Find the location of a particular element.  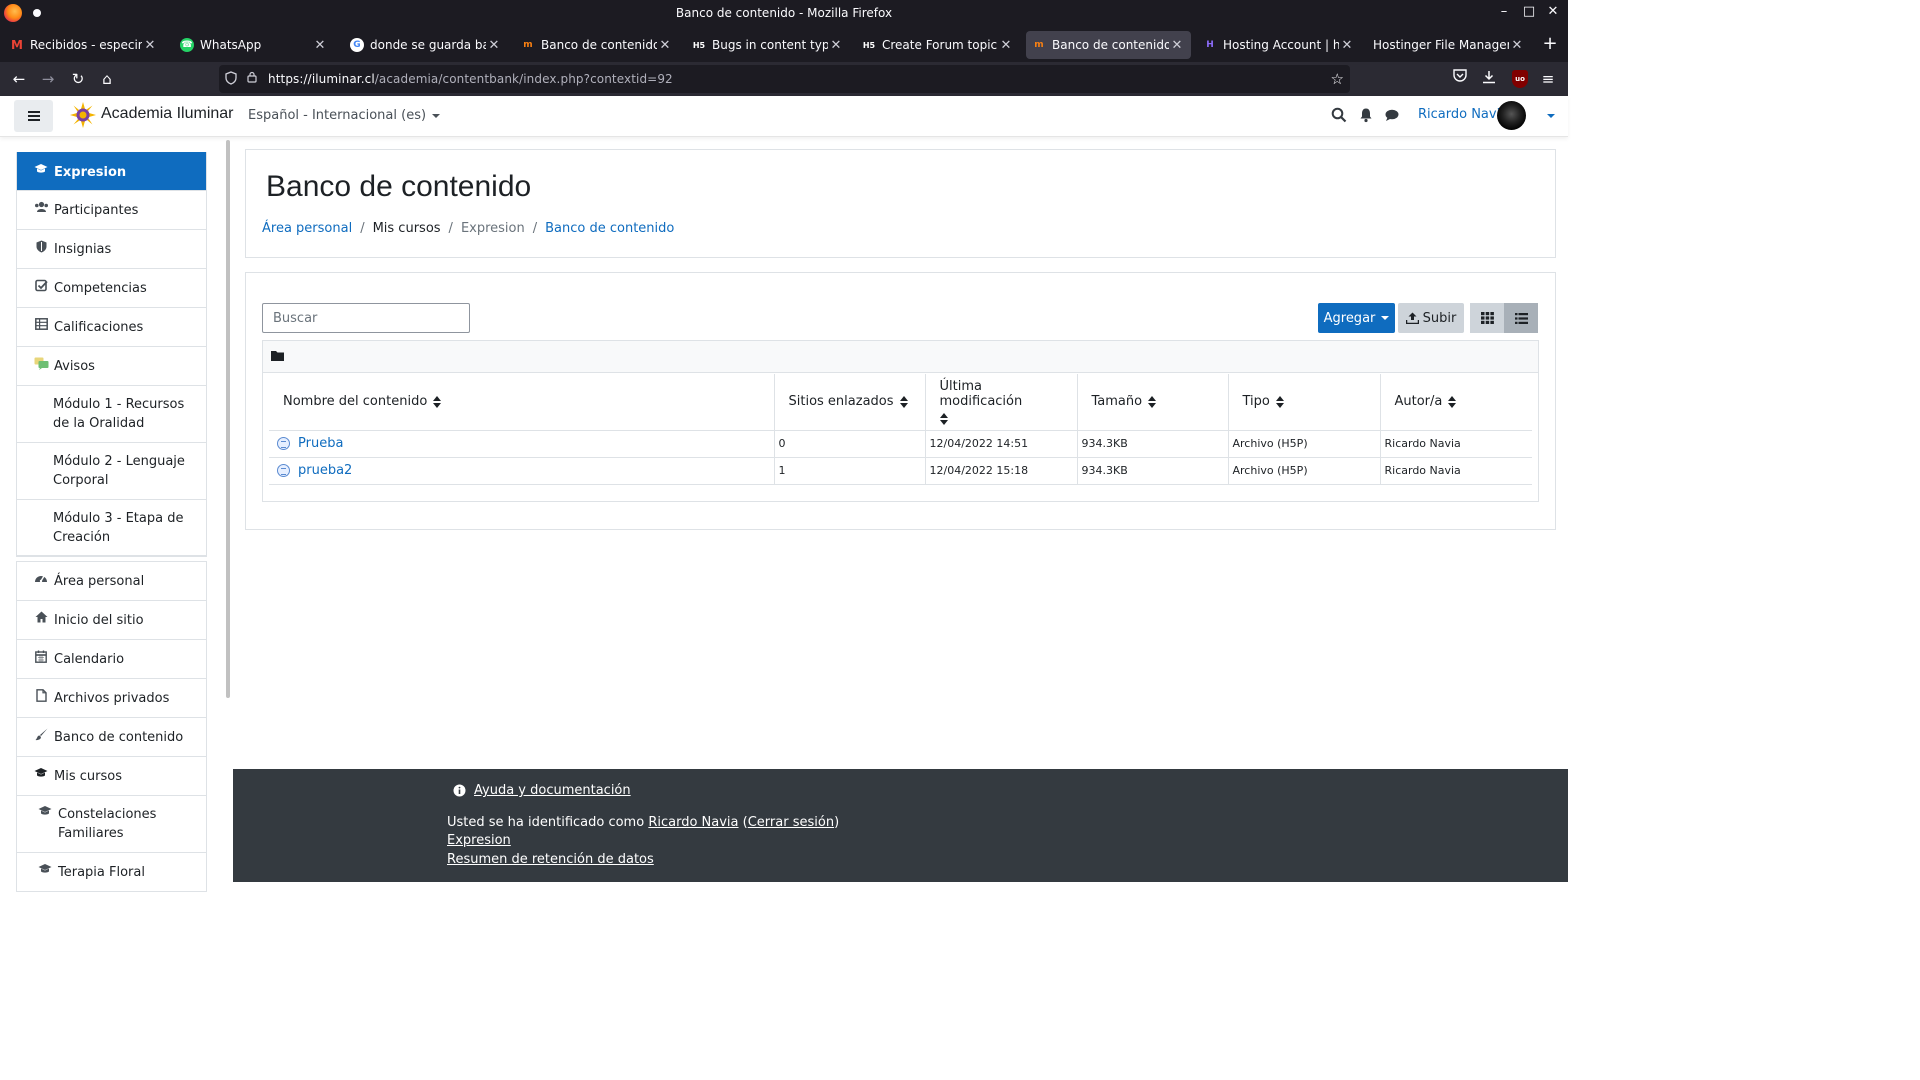

forward-icon: → is located at coordinates (48, 79).